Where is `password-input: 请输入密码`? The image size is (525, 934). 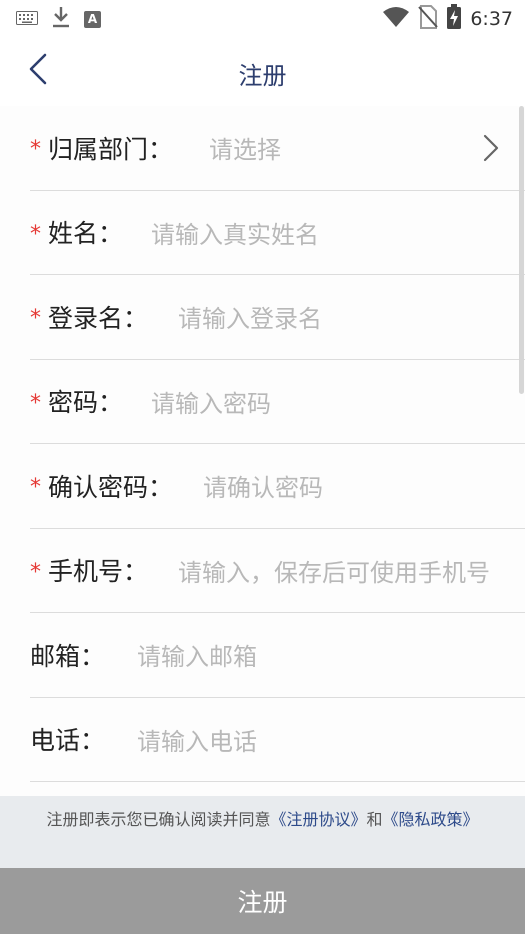 password-input: 请输入密码 is located at coordinates (211, 401).